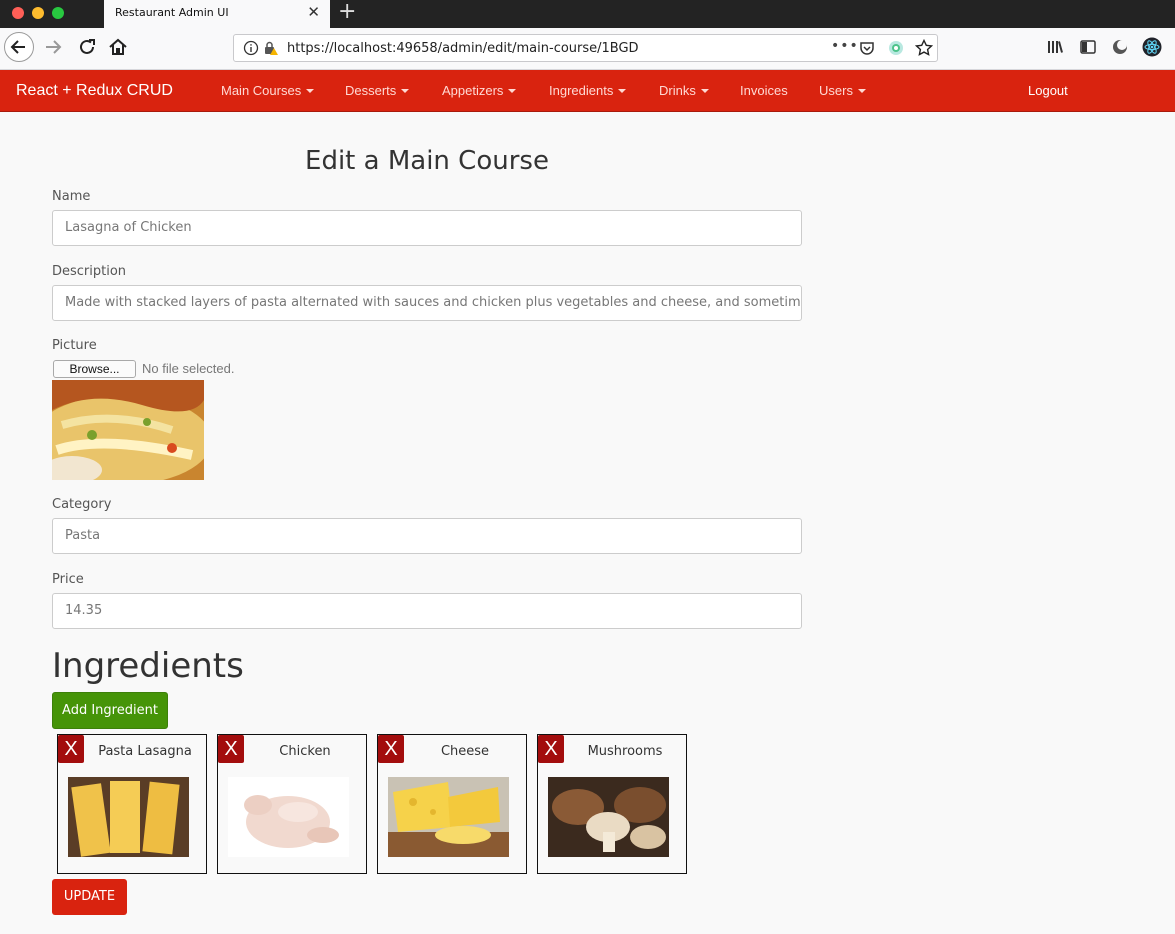  What do you see at coordinates (148, 666) in the screenshot?
I see `ingredients-heading: Ingredients` at bounding box center [148, 666].